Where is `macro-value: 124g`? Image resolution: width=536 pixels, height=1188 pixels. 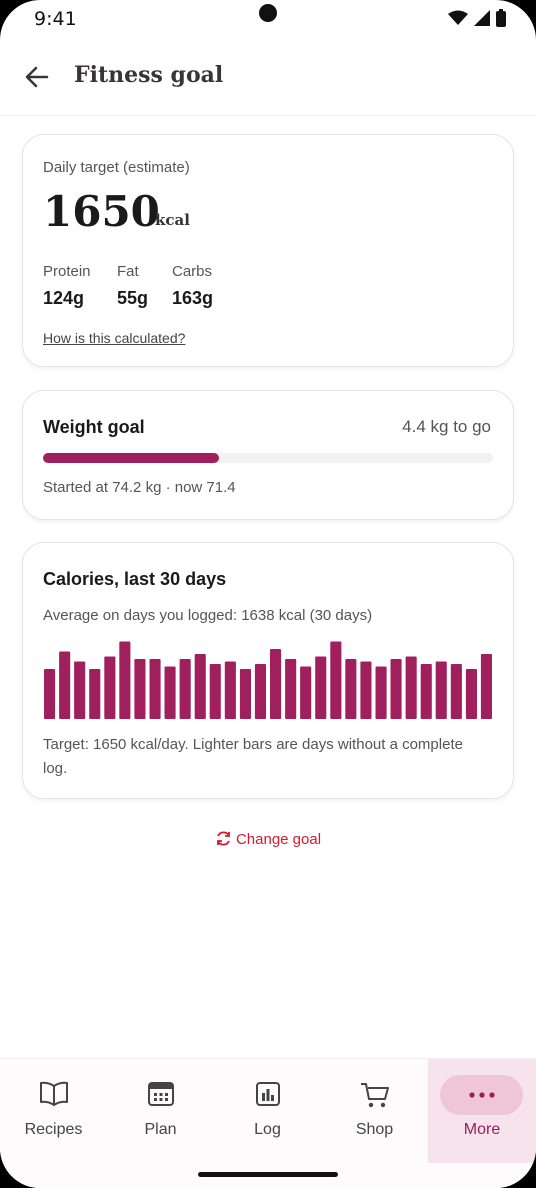
macro-value: 124g is located at coordinates (64, 298).